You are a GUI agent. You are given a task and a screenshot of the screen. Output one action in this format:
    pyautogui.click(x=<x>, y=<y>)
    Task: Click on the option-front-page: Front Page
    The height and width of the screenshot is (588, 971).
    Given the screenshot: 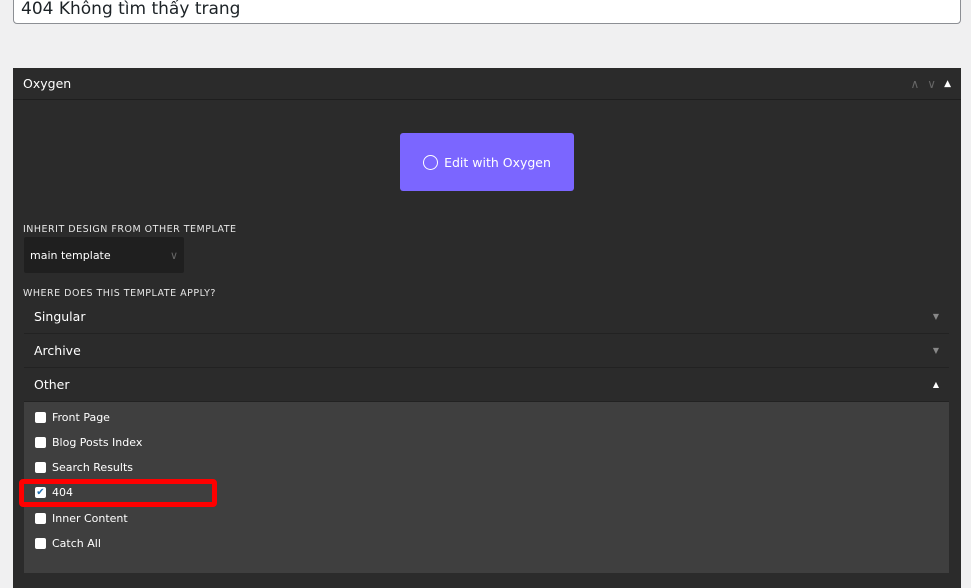 What is the action you would take?
    pyautogui.click(x=72, y=417)
    